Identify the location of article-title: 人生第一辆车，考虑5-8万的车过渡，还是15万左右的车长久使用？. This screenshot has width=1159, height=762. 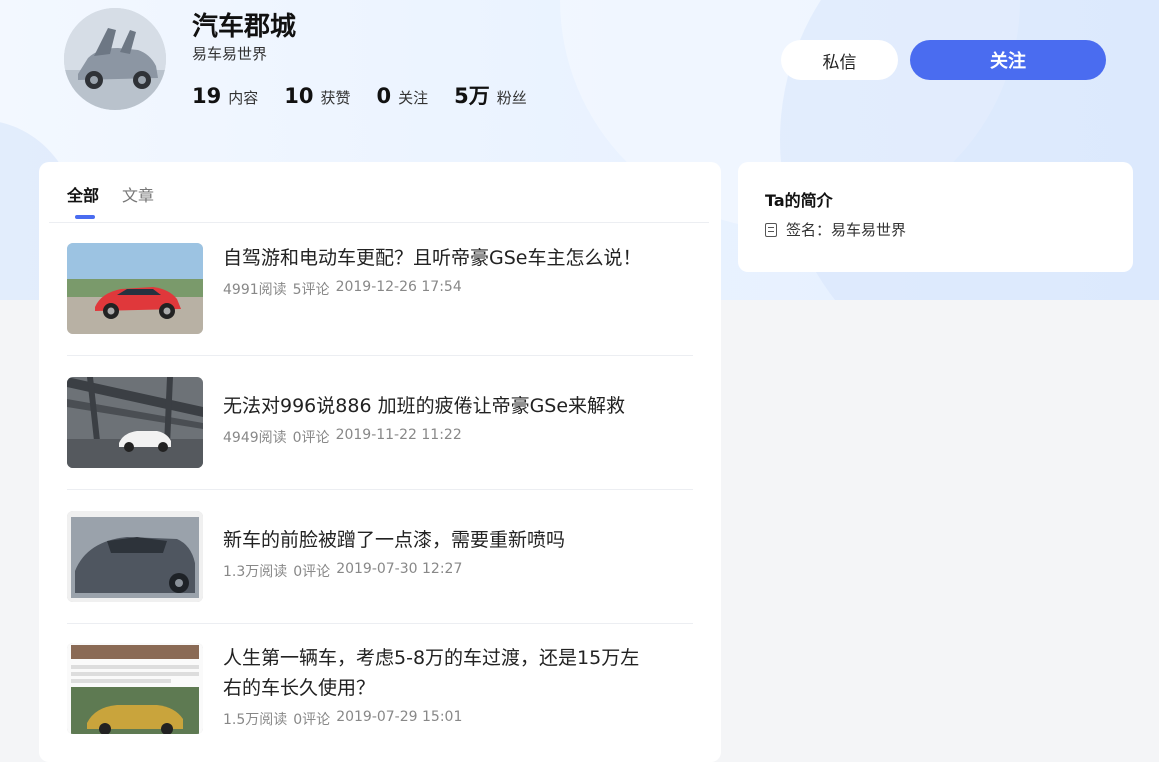
(433, 673).